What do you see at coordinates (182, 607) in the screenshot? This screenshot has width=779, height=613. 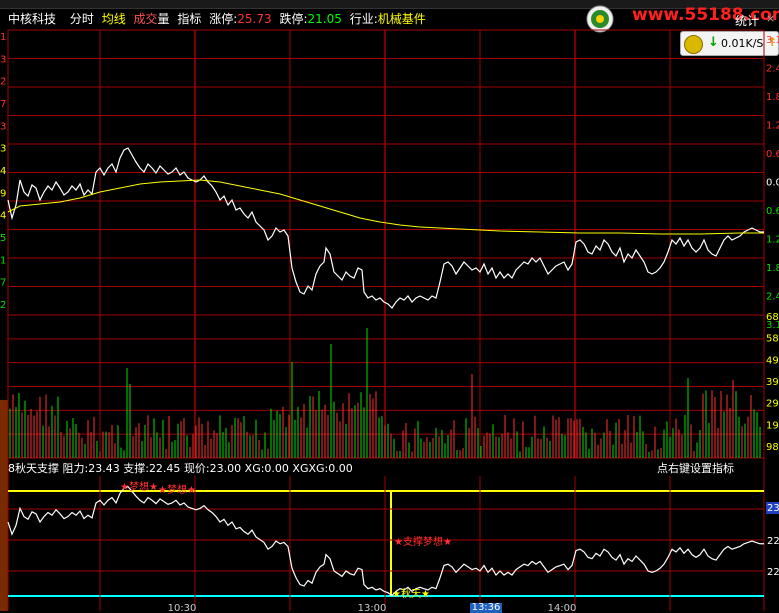 I see `time-axis-label: 10:30` at bounding box center [182, 607].